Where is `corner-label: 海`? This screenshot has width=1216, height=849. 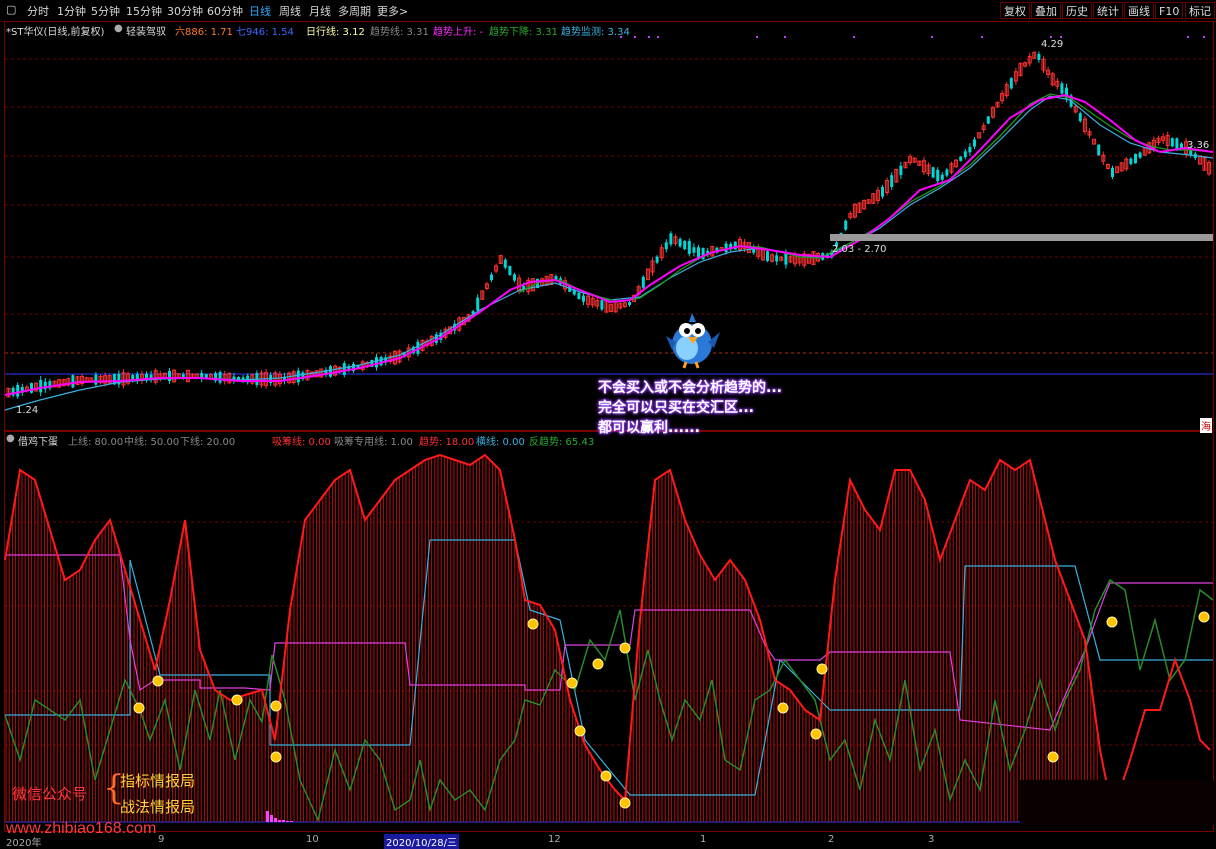
corner-label: 海 is located at coordinates (1206, 425).